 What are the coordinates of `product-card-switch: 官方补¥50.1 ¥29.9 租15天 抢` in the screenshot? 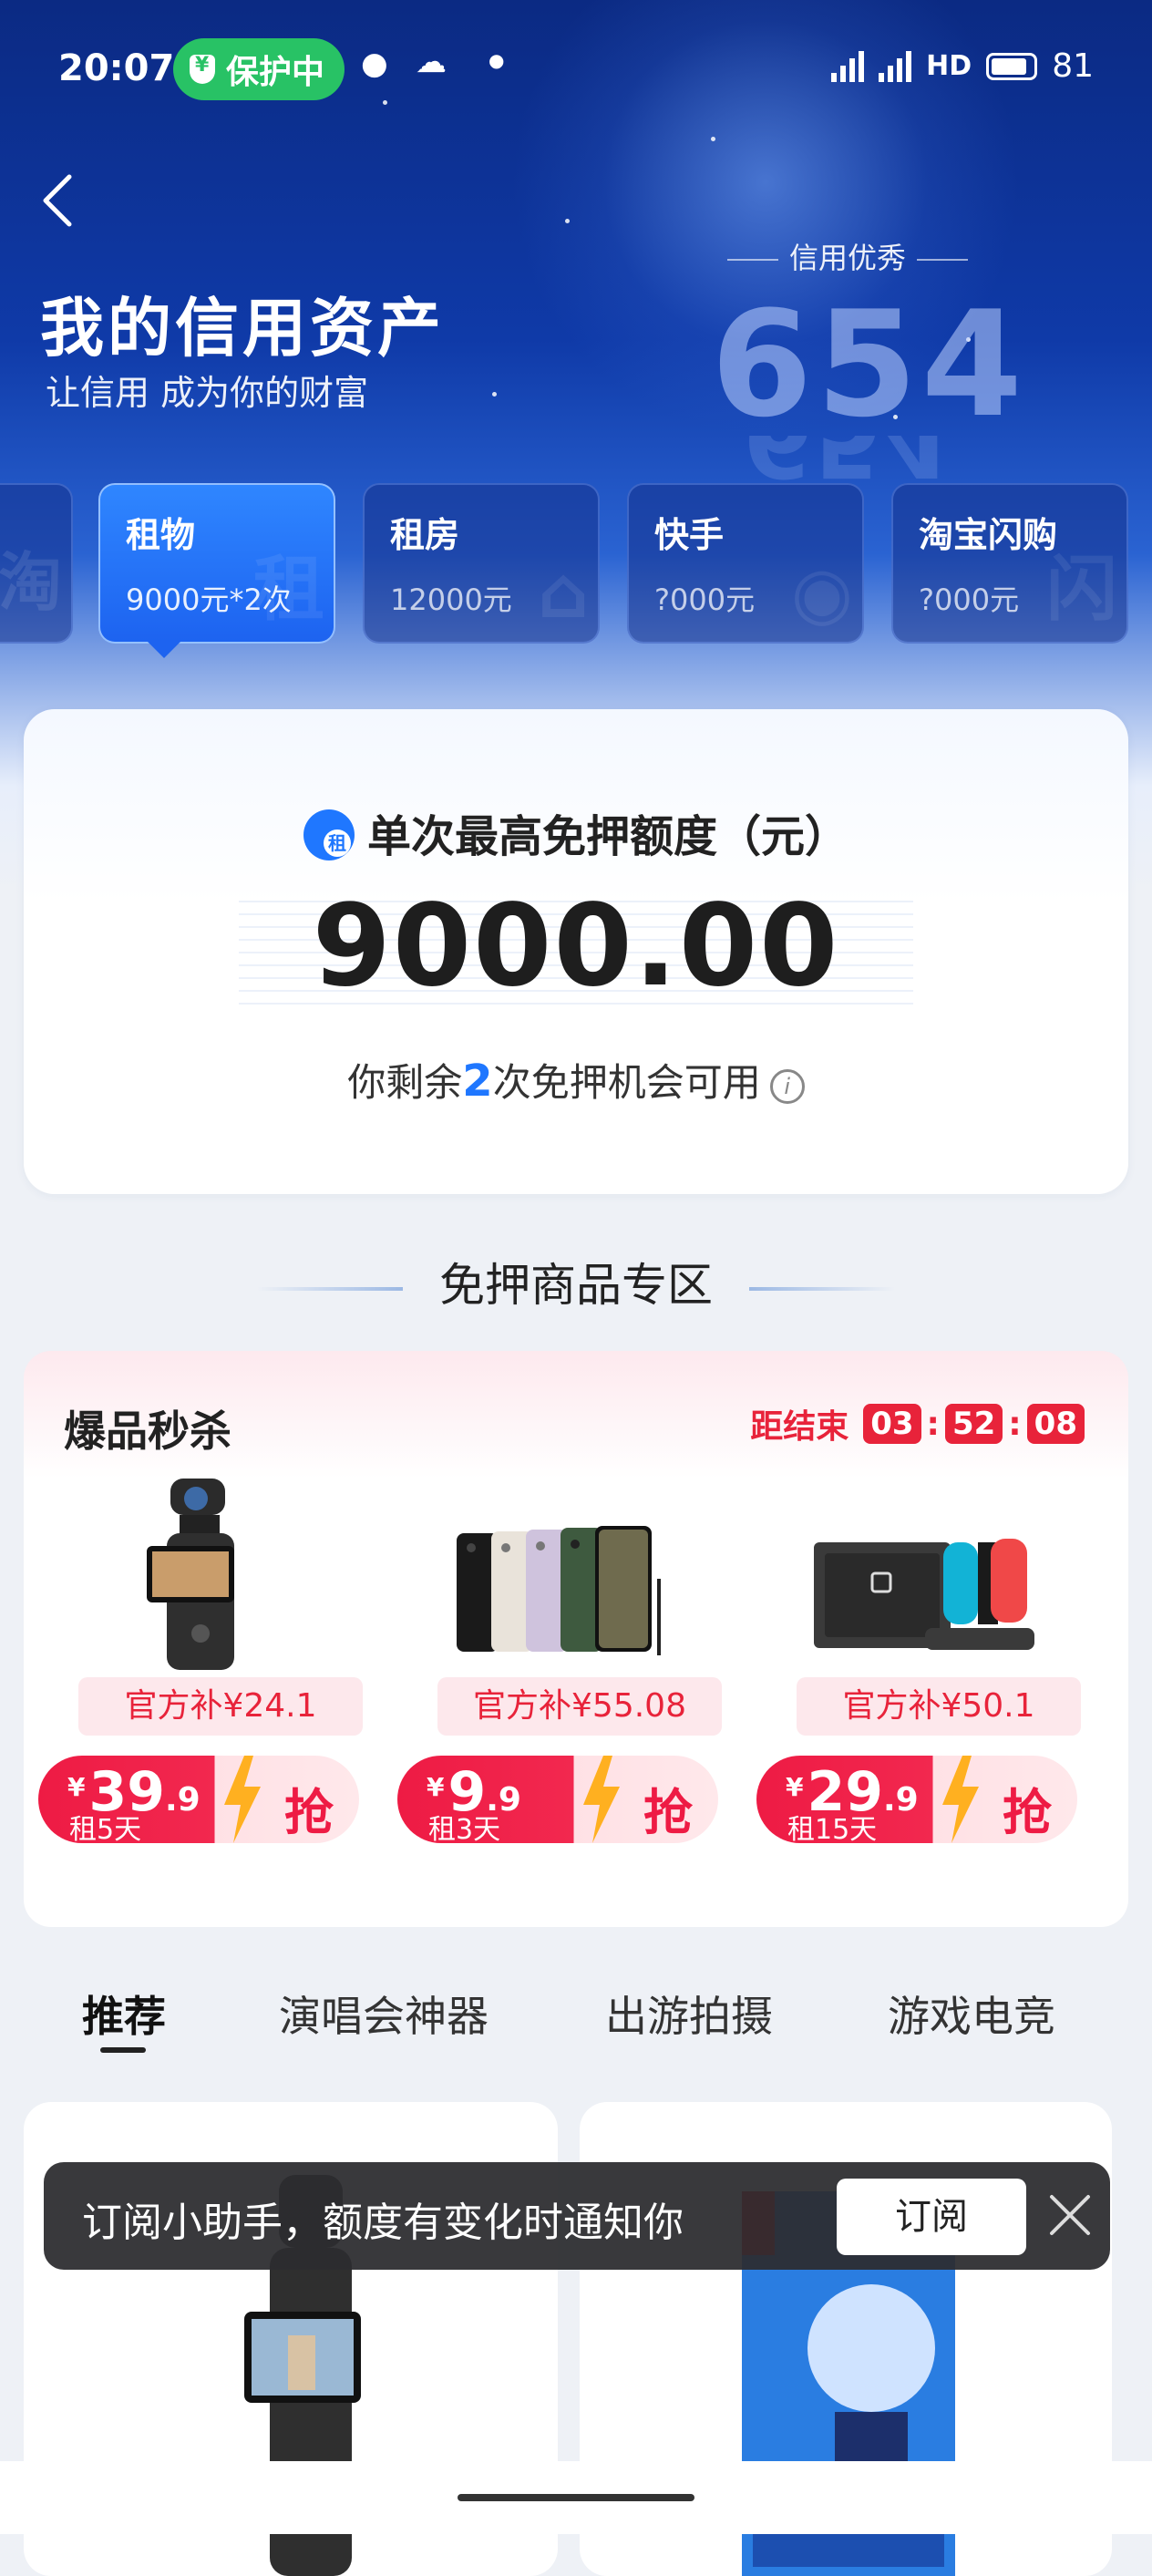 It's located at (916, 1697).